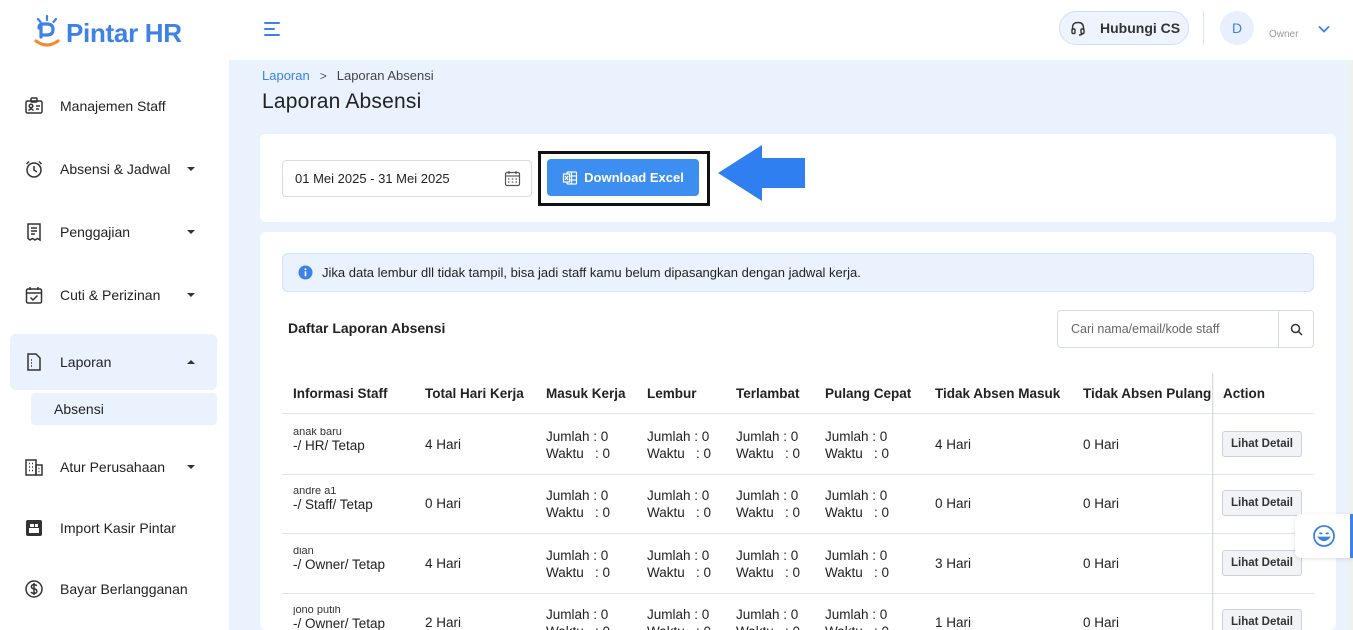 The width and height of the screenshot is (1353, 630). What do you see at coordinates (768, 393) in the screenshot?
I see `column-header: Terlambat` at bounding box center [768, 393].